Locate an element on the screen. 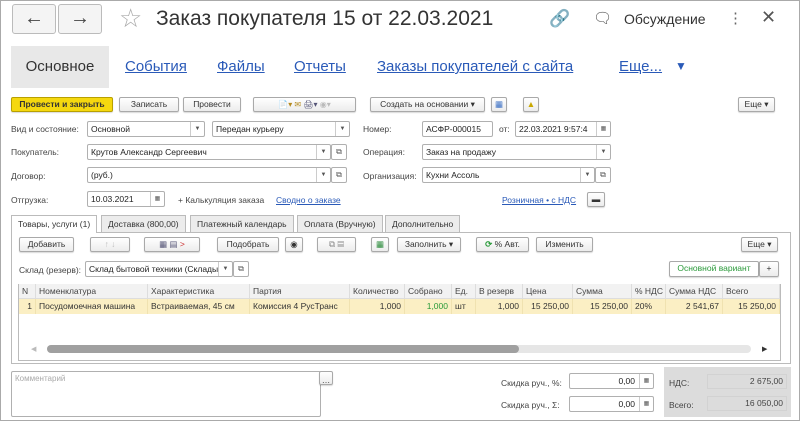 This screenshot has height=421, width=800. column-header: Ед. is located at coordinates (464, 291).